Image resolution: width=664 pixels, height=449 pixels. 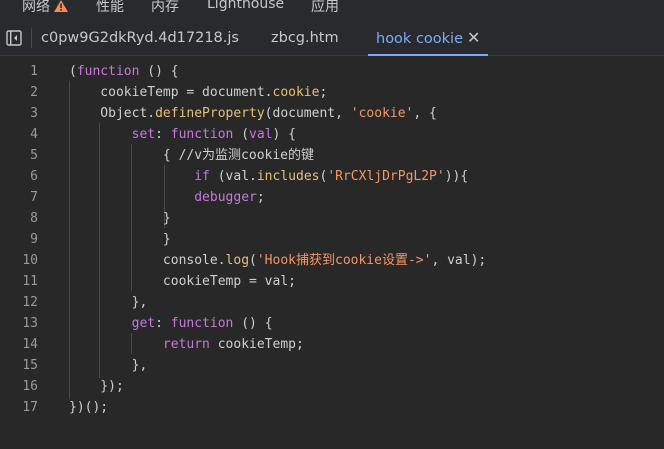 What do you see at coordinates (332, 386) in the screenshot?
I see `code-line: 16 });` at bounding box center [332, 386].